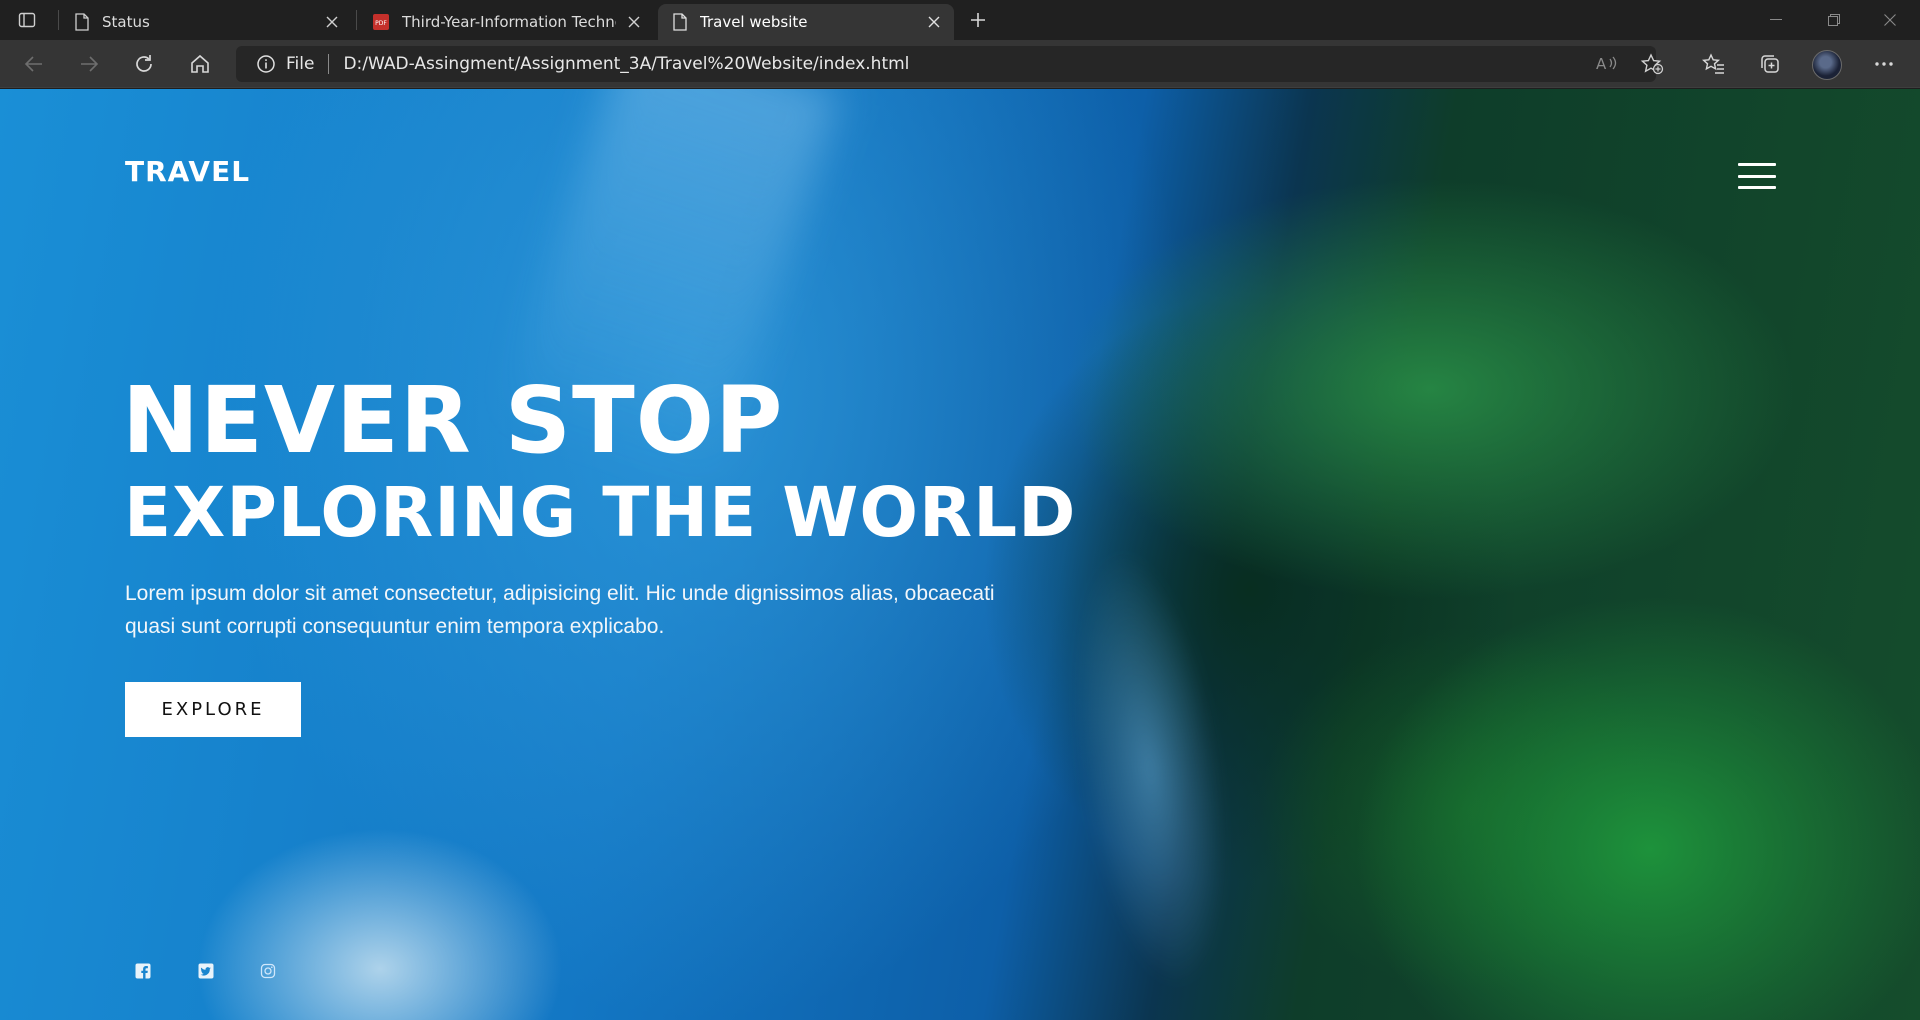  I want to click on tab-travel-website: Travel website, so click(806, 22).